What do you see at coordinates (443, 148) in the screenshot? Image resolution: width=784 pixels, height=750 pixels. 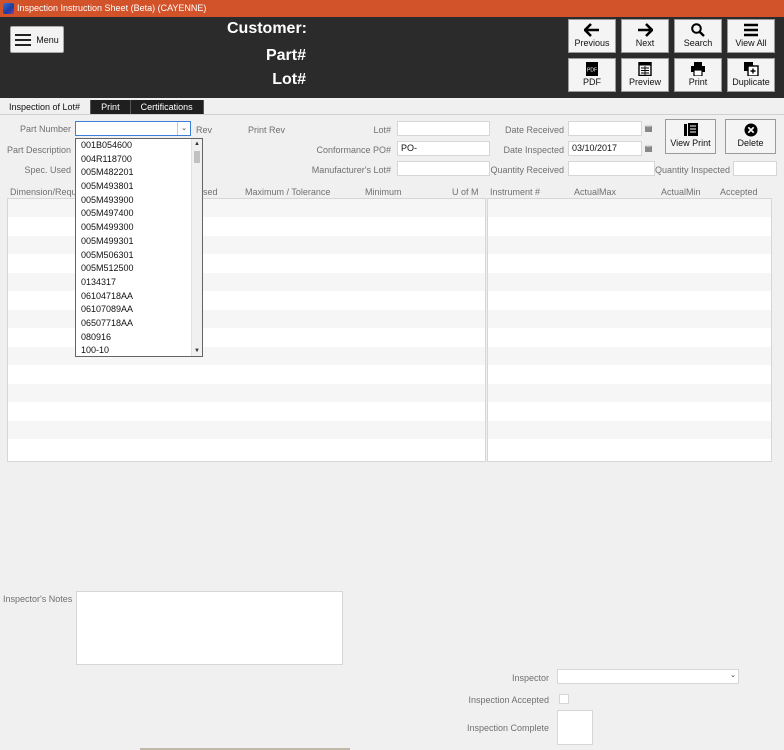 I see `conformance-po-field: PO-` at bounding box center [443, 148].